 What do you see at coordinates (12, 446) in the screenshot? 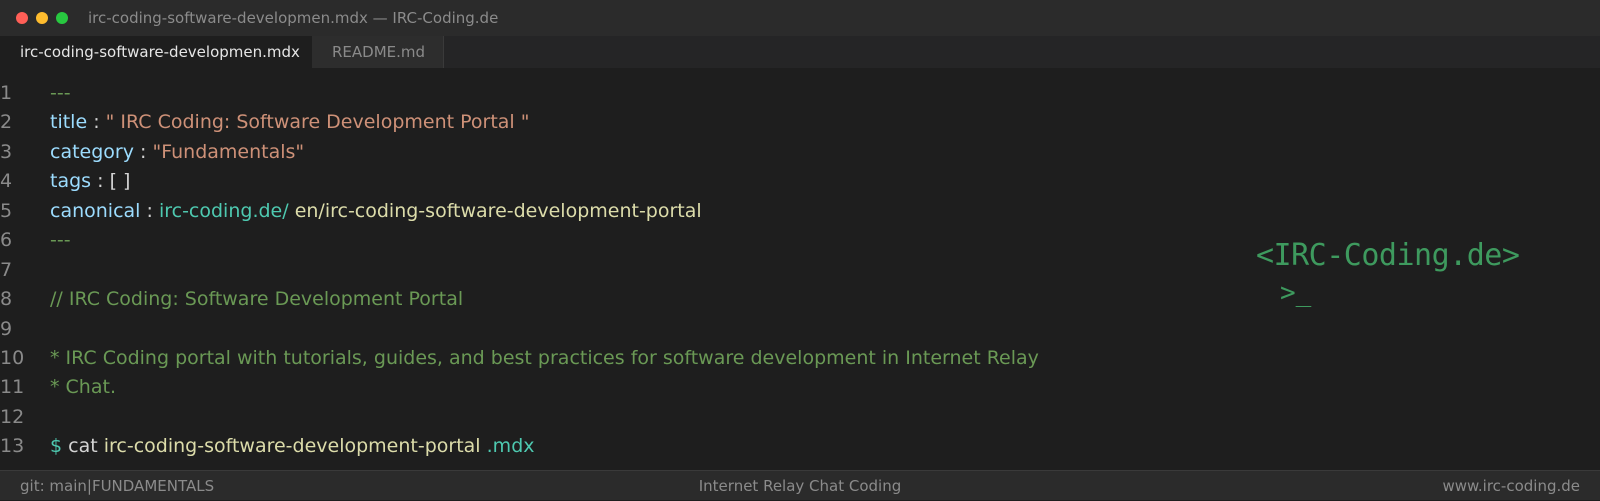
I see `line-number: 13` at bounding box center [12, 446].